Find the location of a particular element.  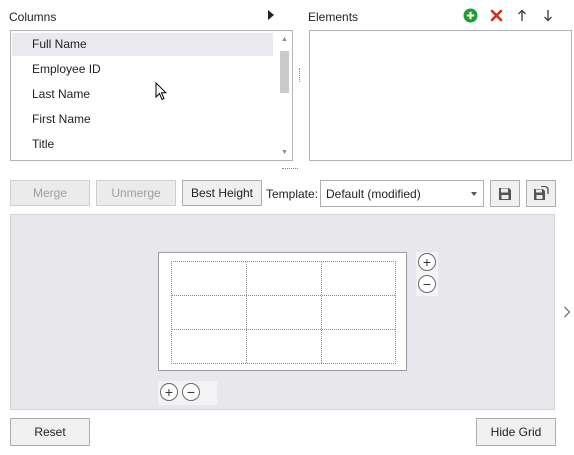

grid-cells is located at coordinates (283, 312).